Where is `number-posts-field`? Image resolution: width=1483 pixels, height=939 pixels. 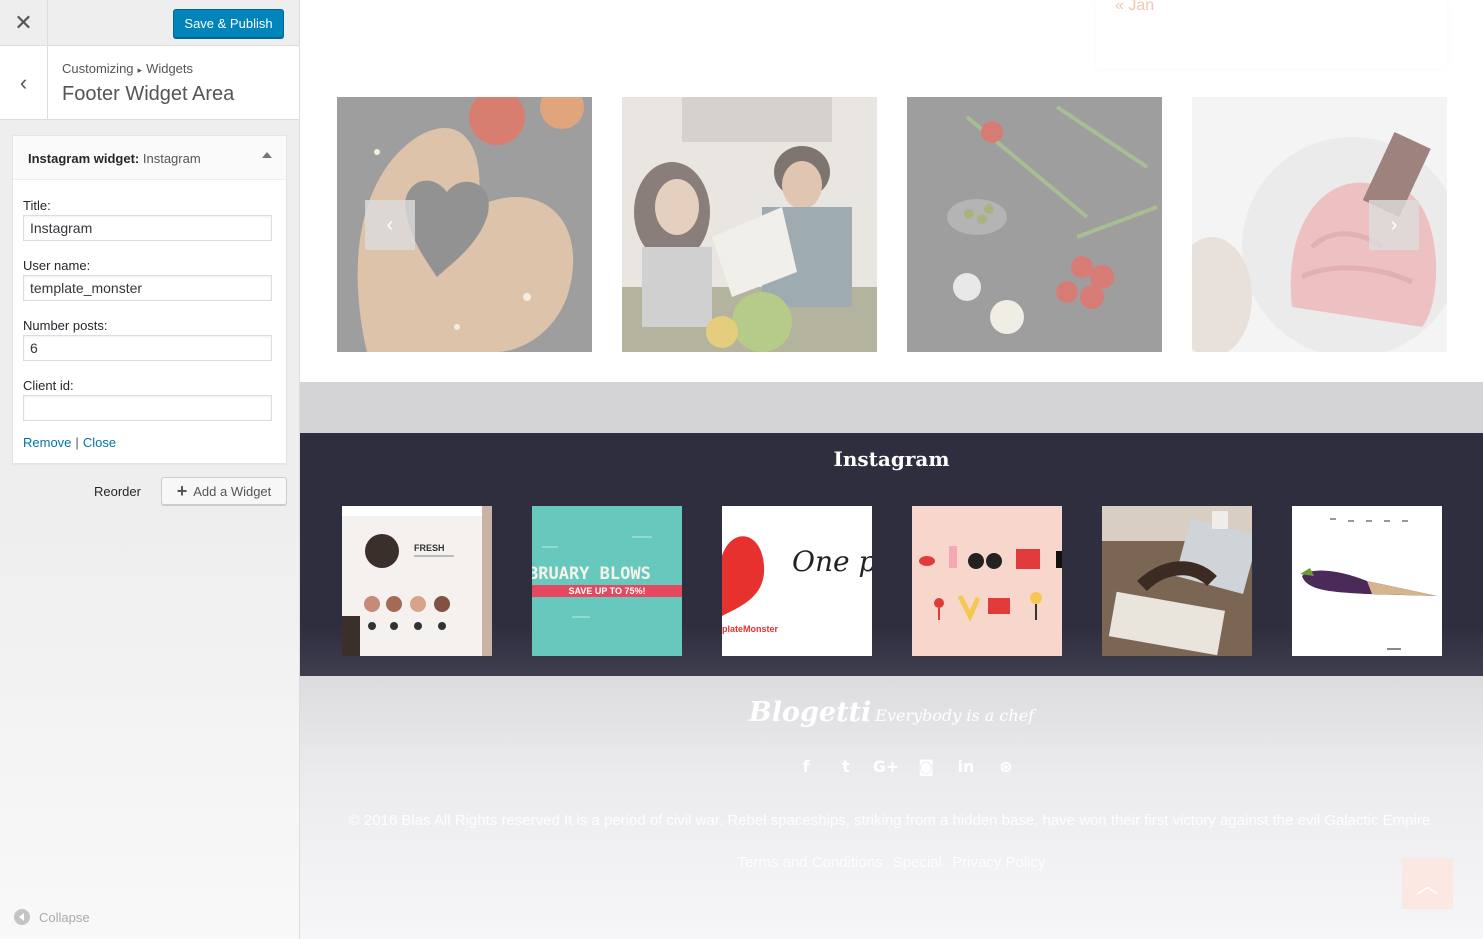 number-posts-field is located at coordinates (147, 348).